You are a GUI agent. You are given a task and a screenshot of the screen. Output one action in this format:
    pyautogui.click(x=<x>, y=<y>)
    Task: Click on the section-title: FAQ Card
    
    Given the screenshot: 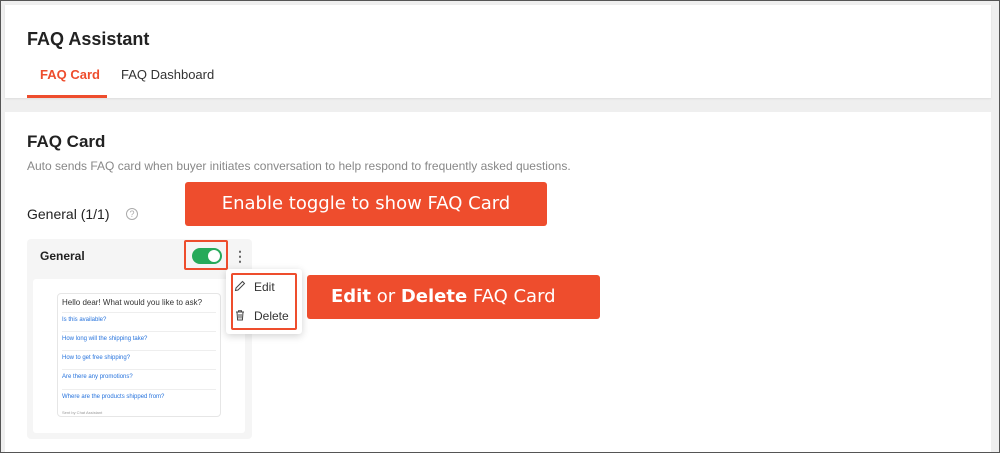 What is the action you would take?
    pyautogui.click(x=66, y=141)
    